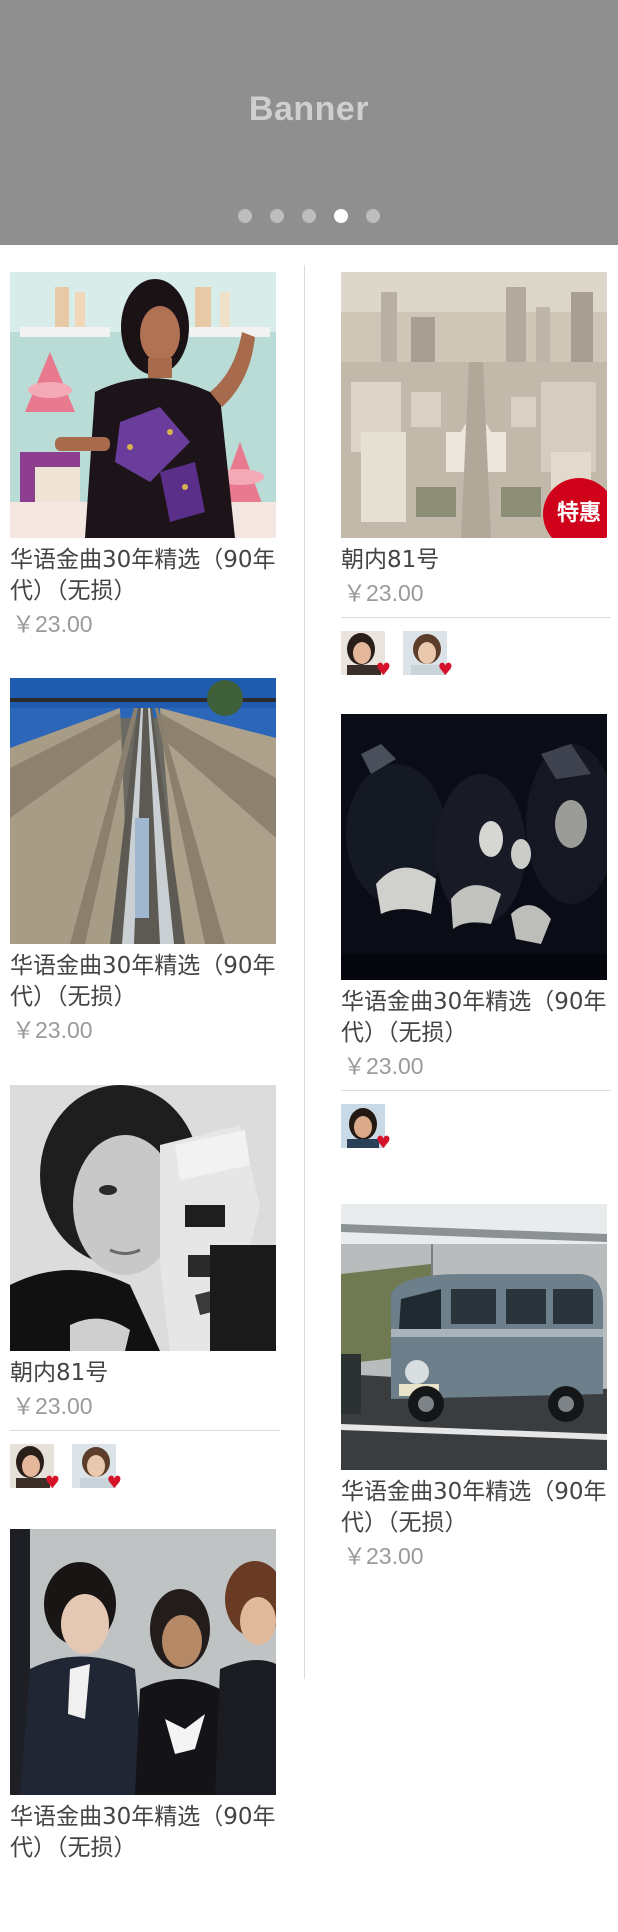 This screenshot has width=618, height=1932. Describe the element at coordinates (476, 1128) in the screenshot. I see `liker-avatars: ♥` at that location.